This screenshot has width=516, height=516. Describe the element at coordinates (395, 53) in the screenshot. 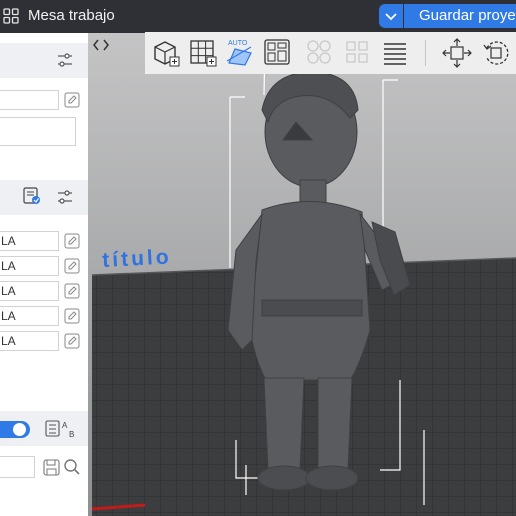

I see `layers-list-icon` at that location.